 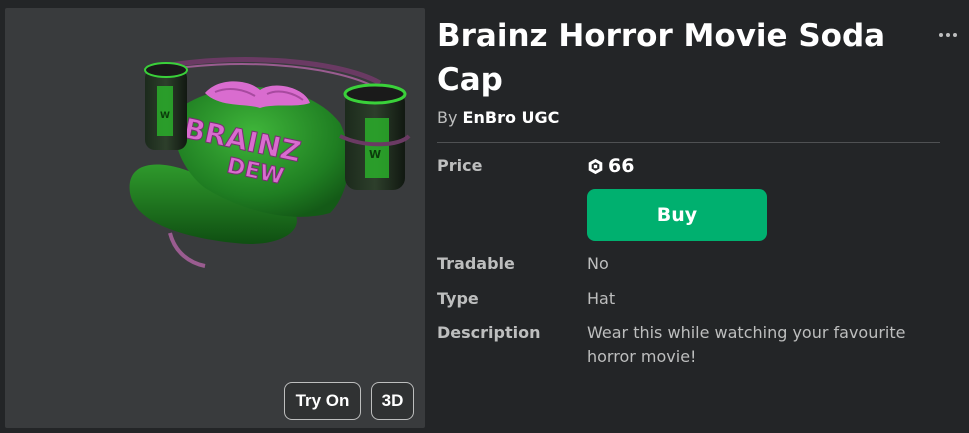 What do you see at coordinates (598, 263) in the screenshot?
I see `tradable-value: No` at bounding box center [598, 263].